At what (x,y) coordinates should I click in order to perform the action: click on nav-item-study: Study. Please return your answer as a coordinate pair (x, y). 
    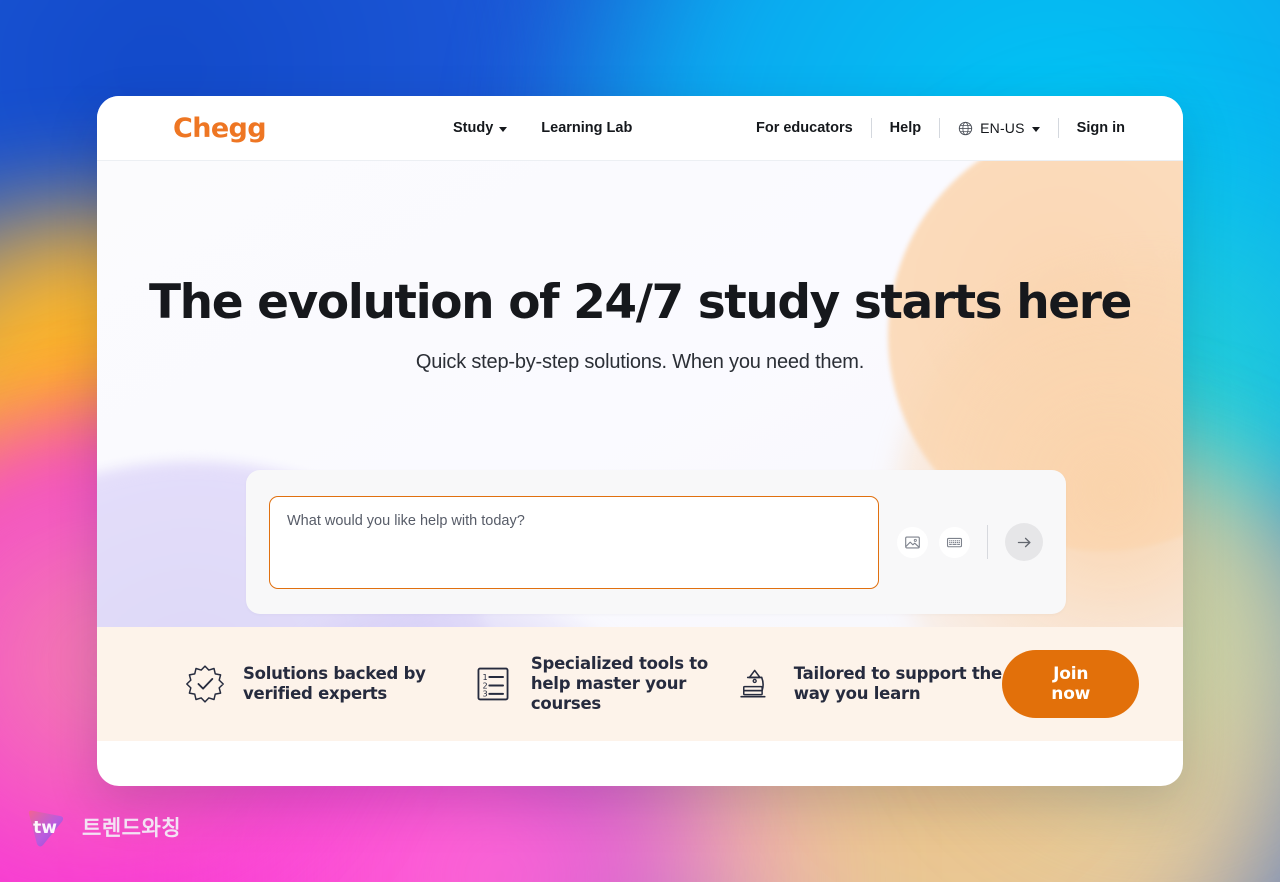
    Looking at the image, I should click on (480, 128).